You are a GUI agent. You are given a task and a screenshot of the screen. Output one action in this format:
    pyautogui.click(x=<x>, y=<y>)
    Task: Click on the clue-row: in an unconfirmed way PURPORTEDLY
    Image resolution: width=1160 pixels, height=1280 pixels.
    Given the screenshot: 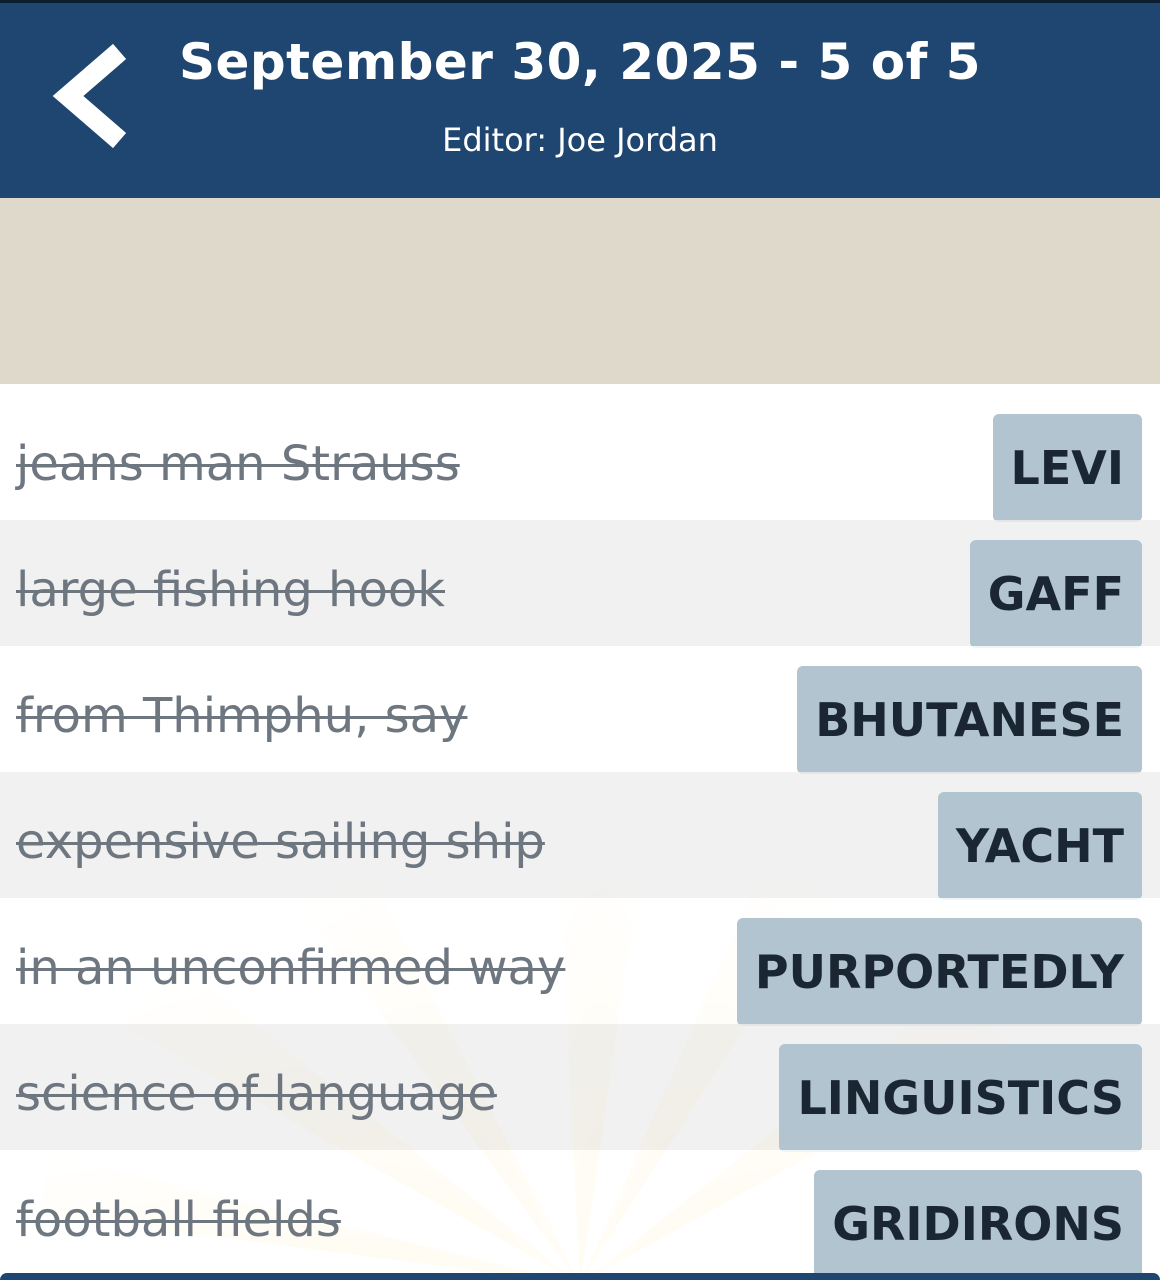 What is the action you would take?
    pyautogui.click(x=580, y=962)
    